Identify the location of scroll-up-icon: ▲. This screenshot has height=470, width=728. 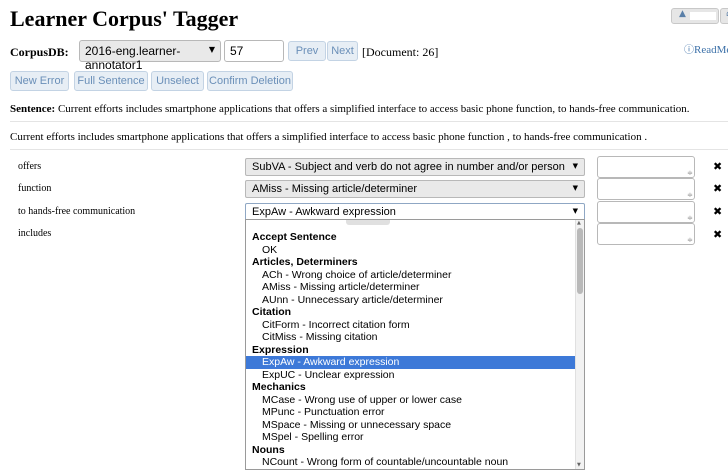
(579, 223).